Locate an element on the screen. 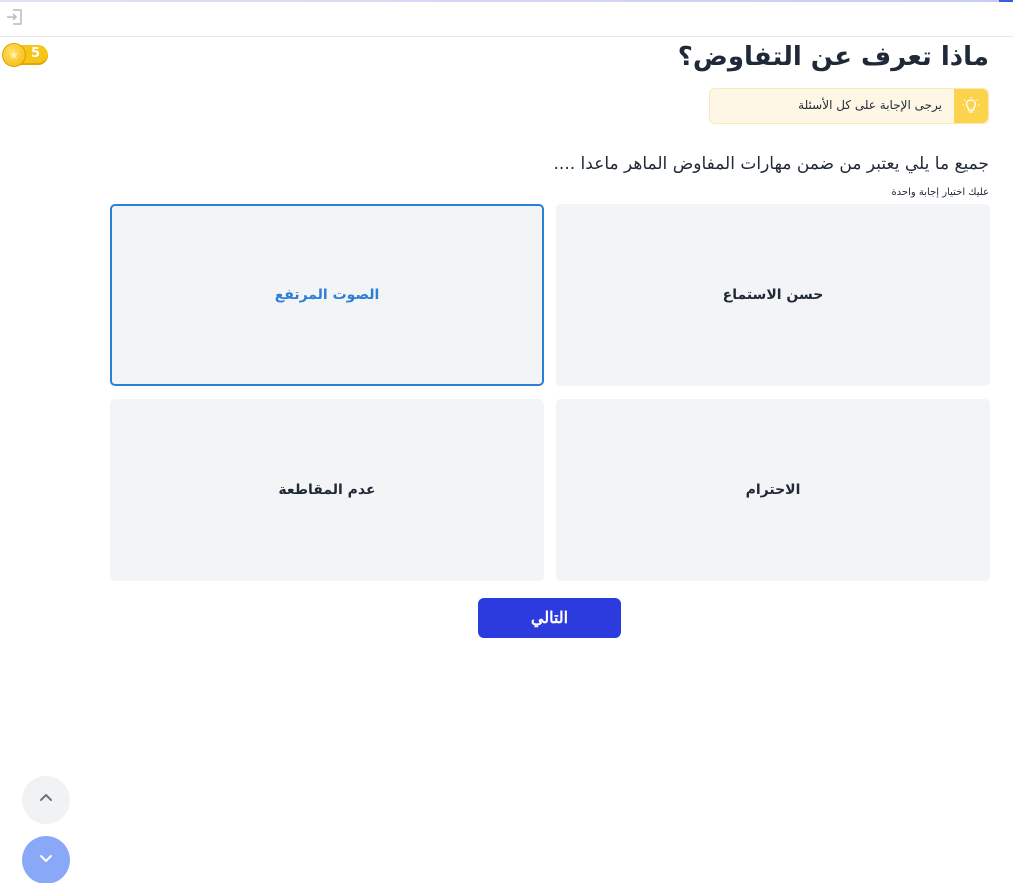 The width and height of the screenshot is (1013, 883). top-bar is located at coordinates (506, 19).